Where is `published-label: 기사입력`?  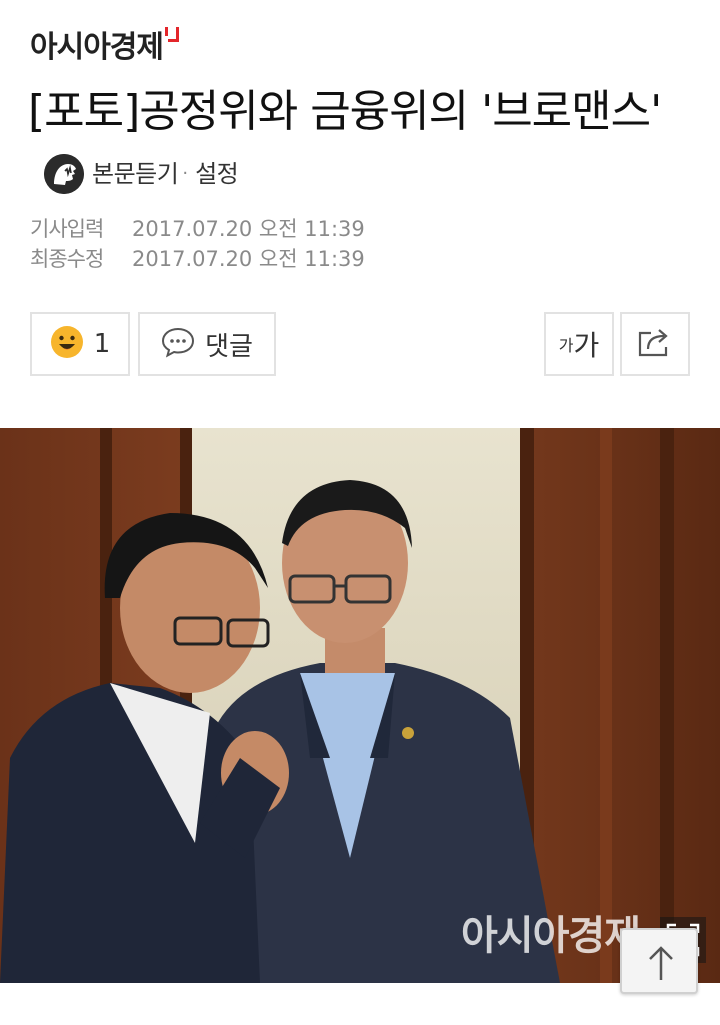 published-label: 기사입력 is located at coordinates (67, 229).